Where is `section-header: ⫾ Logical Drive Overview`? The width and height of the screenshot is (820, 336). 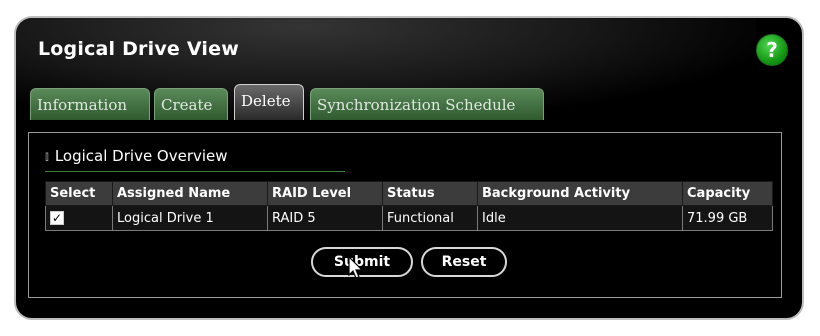 section-header: ⫾ Logical Drive Overview is located at coordinates (136, 156).